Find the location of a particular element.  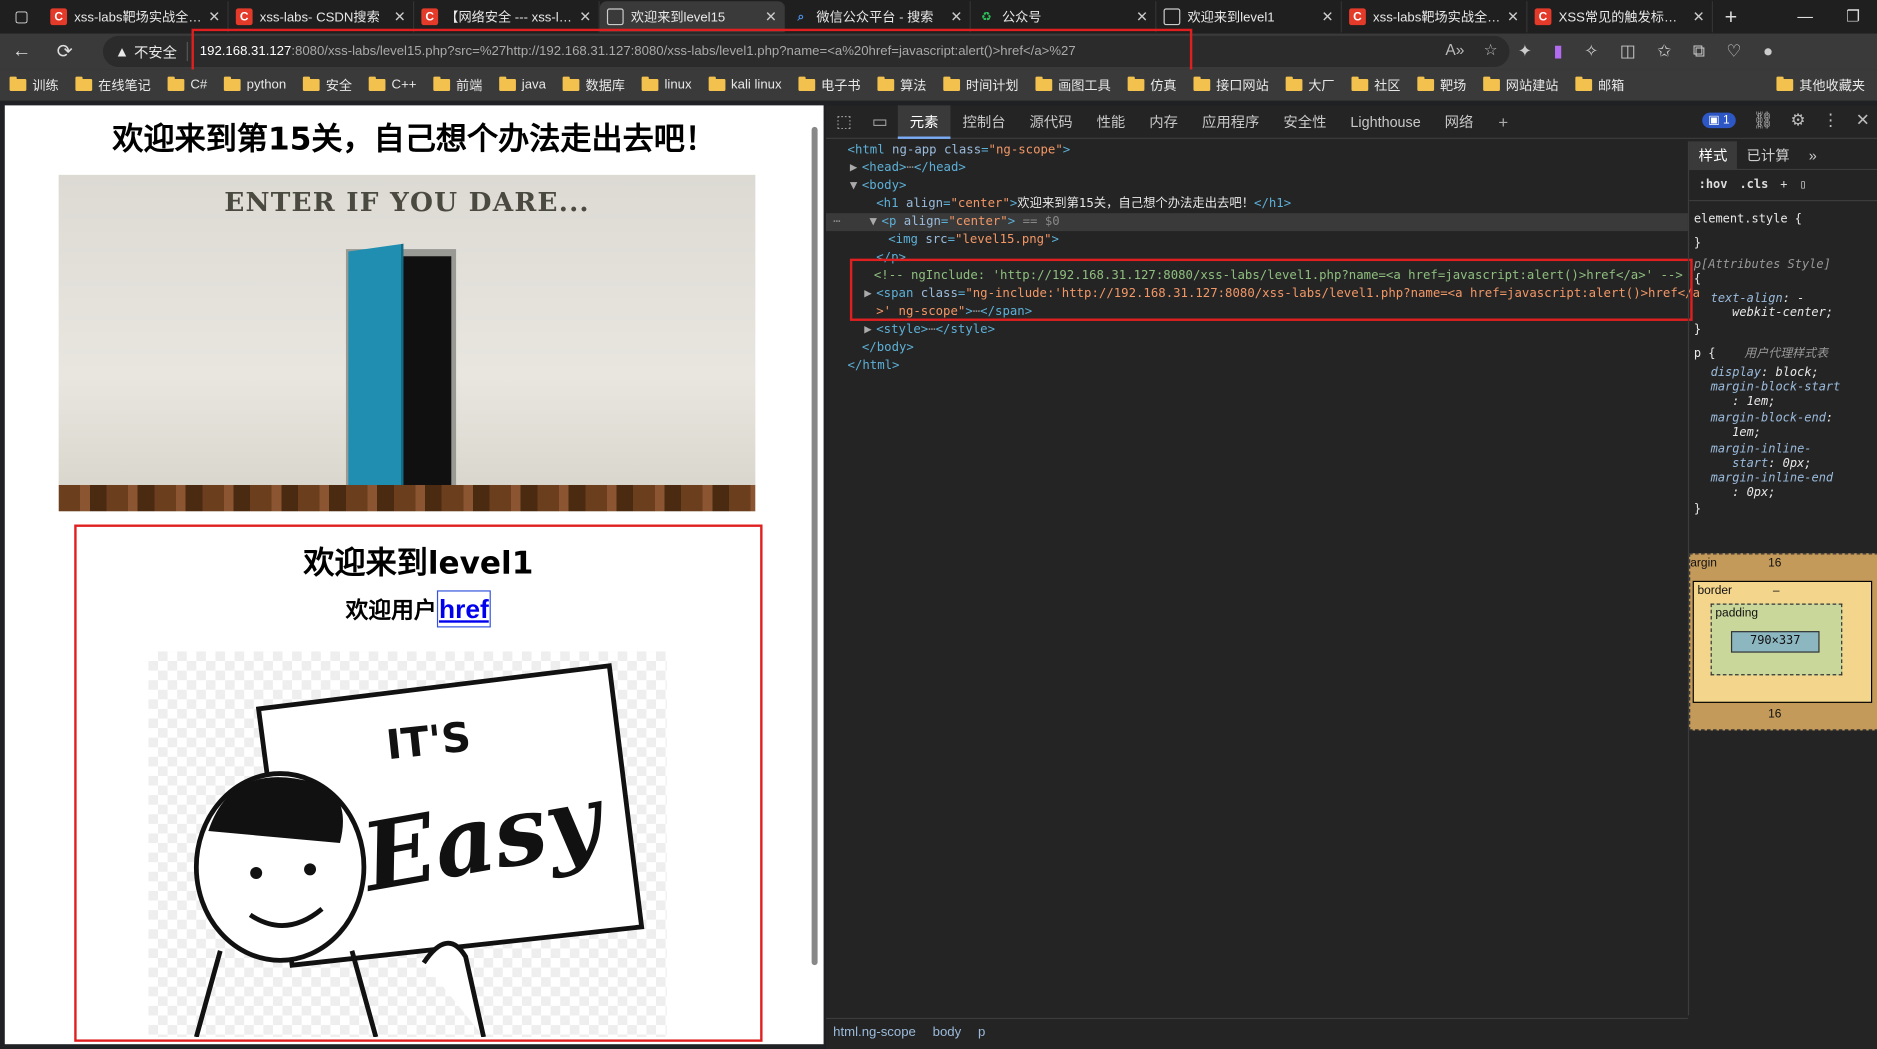

box-model-border: border – padding 790×337 is located at coordinates (1782, 641).